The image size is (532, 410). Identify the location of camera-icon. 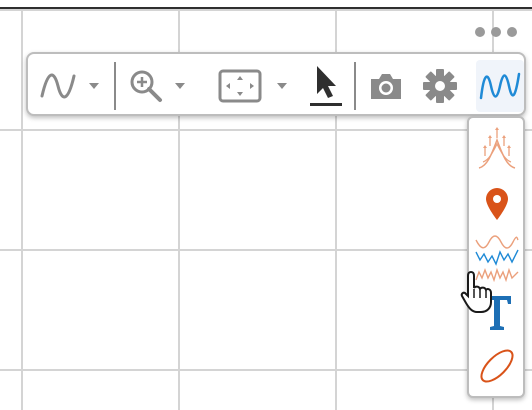
(386, 86).